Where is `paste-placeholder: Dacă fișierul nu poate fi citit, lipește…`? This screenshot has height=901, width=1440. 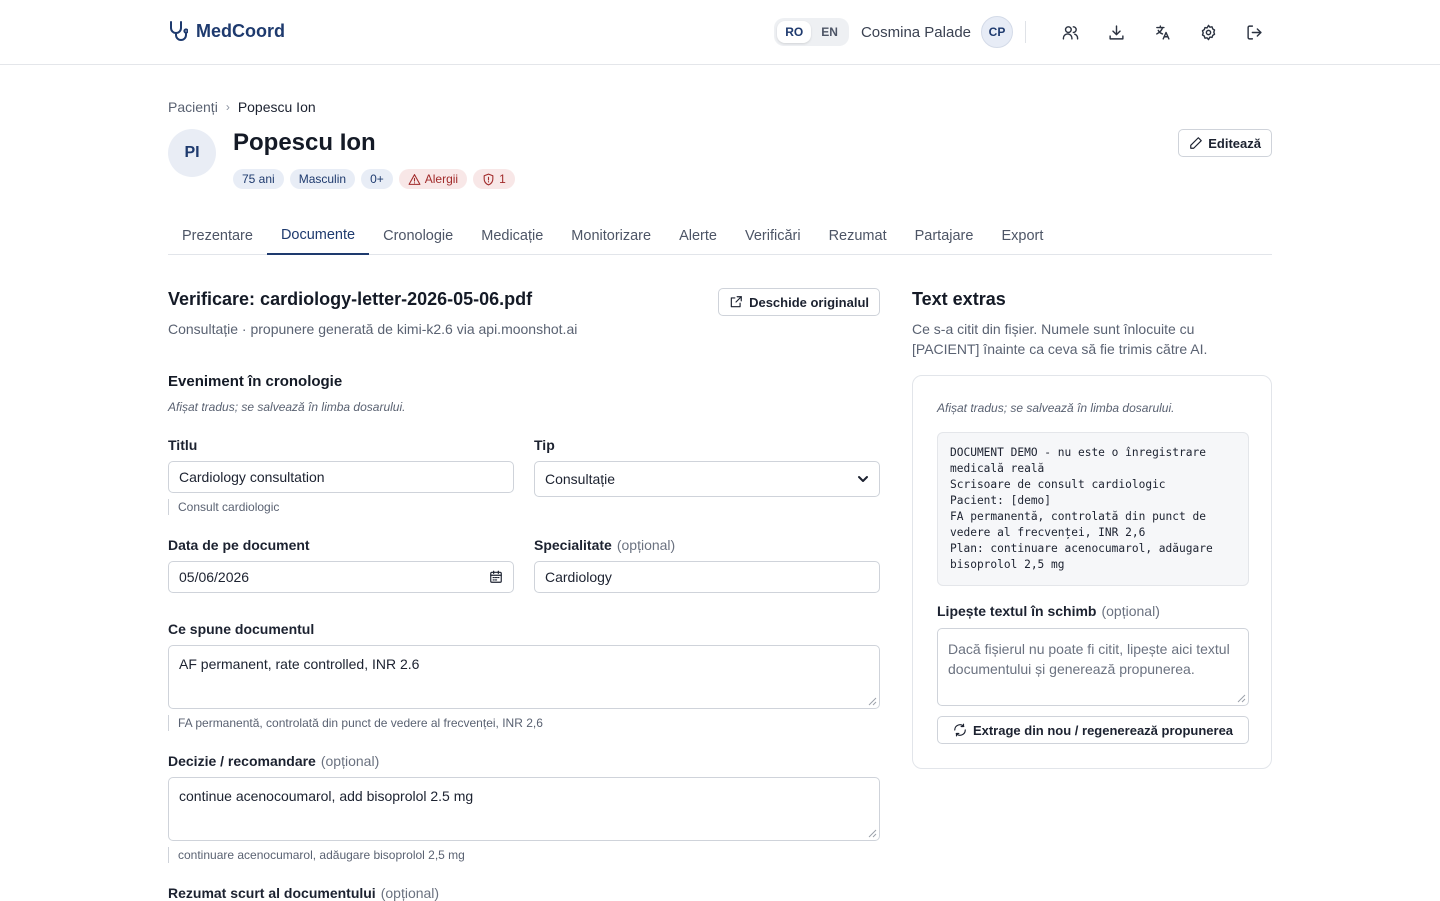
paste-placeholder: Dacă fișierul nu poate fi citit, lipește… is located at coordinates (1089, 659).